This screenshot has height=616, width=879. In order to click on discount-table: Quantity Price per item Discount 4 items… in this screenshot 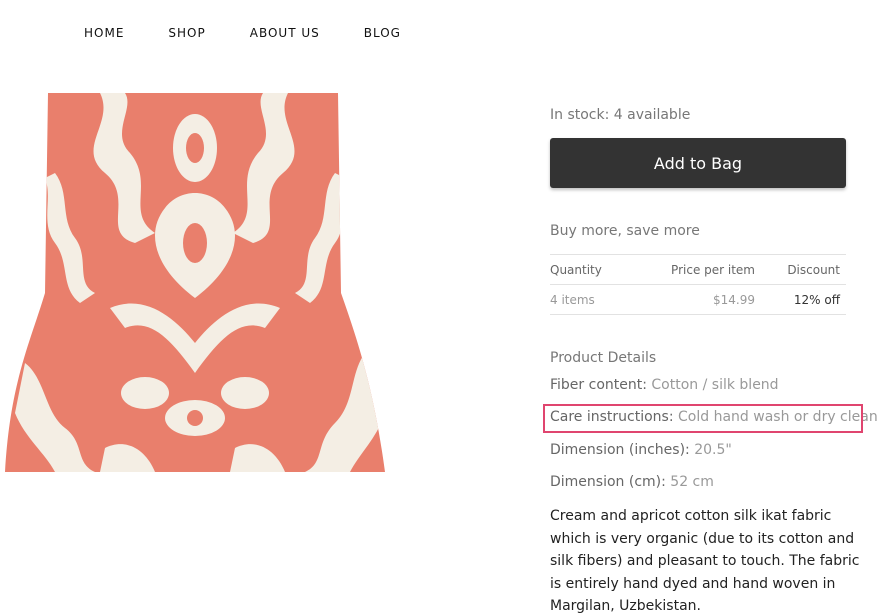, I will do `click(698, 284)`.